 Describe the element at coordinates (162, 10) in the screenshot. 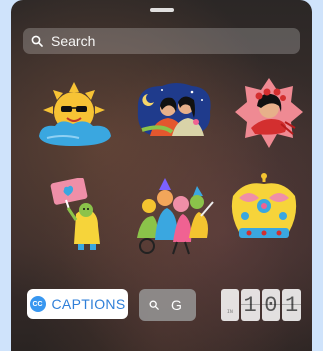

I see `drag-handle` at that location.